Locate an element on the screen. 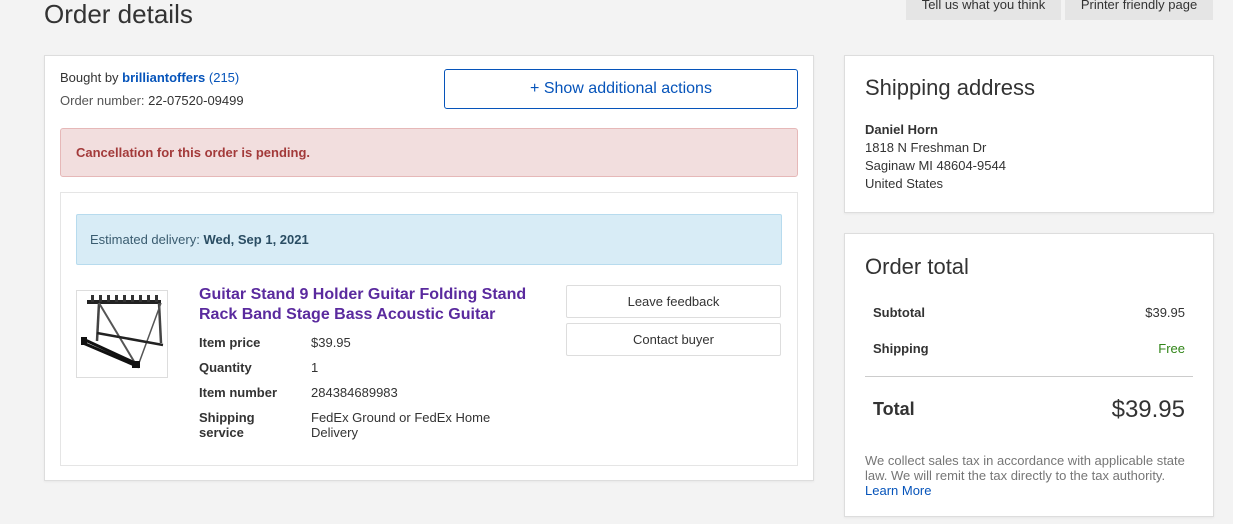 The height and width of the screenshot is (524, 1233). item-number-label: Item number is located at coordinates (238, 392).